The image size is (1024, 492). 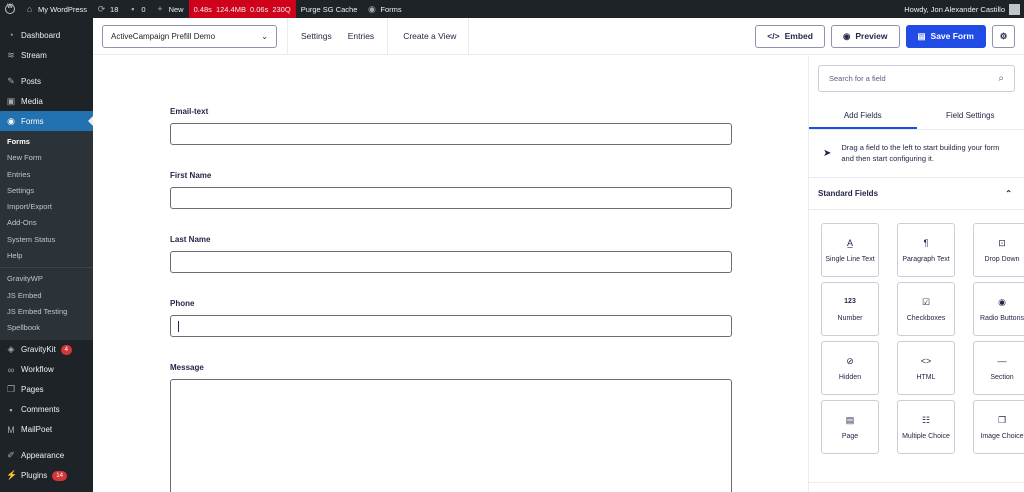 I want to click on create-view-link: Create a View, so click(x=429, y=36).